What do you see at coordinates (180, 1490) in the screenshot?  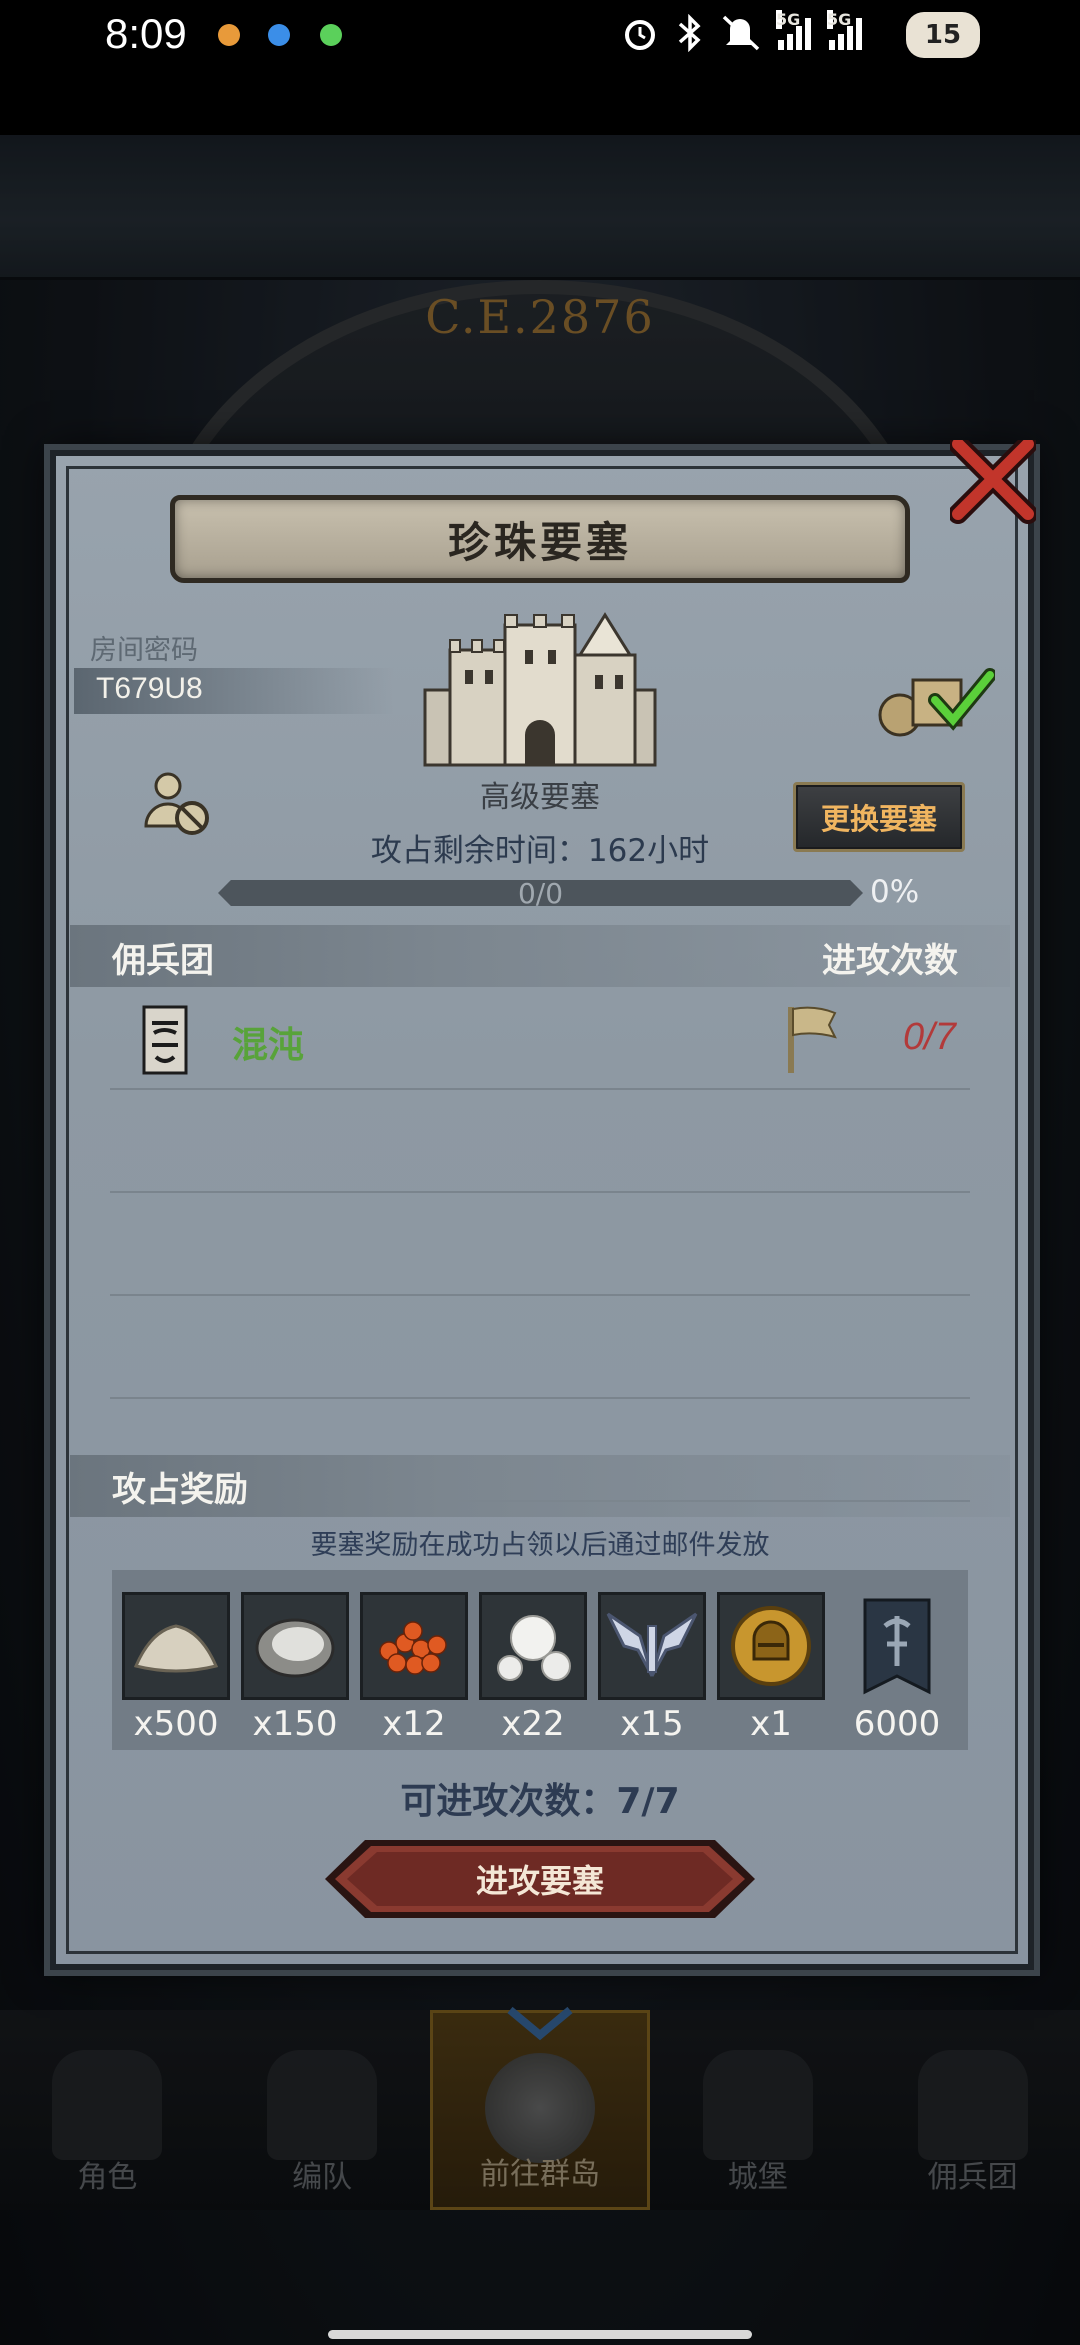 I see `rewards-header: 攻占奖励` at bounding box center [180, 1490].